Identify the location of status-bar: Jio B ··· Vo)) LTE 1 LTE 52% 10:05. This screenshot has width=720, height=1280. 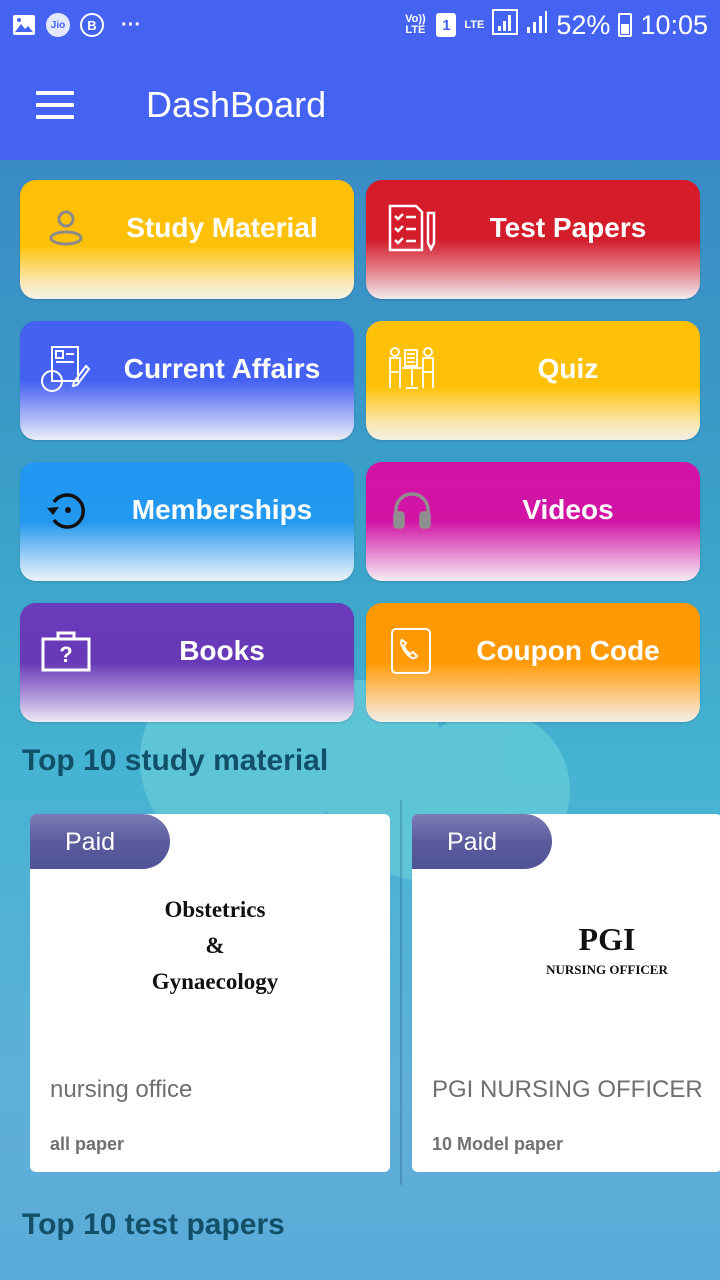
(360, 25).